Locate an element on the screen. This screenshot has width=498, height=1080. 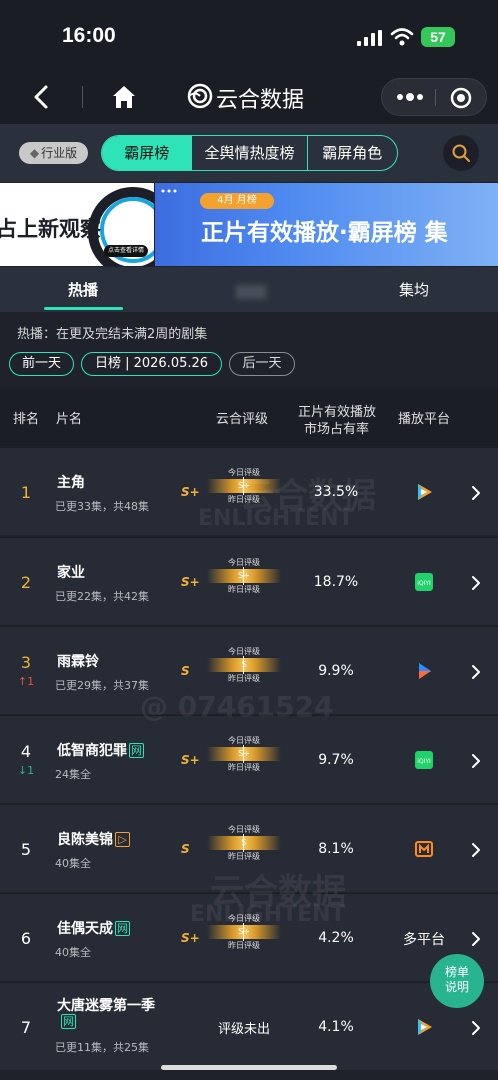
banner-new-release: 占上新观察 点击查看详情 is located at coordinates (77, 224).